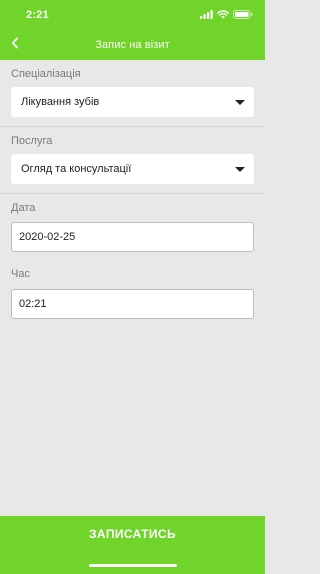  What do you see at coordinates (46, 74) in the screenshot?
I see `specialization-label: Спеціалізація` at bounding box center [46, 74].